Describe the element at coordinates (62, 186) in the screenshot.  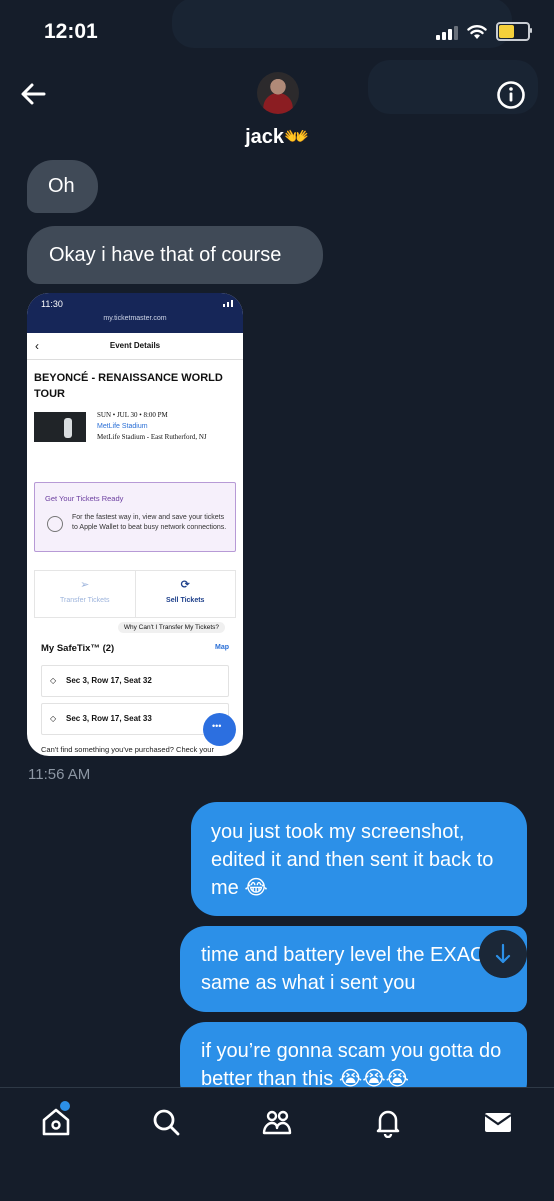
I see `message-incoming: Oh` at that location.